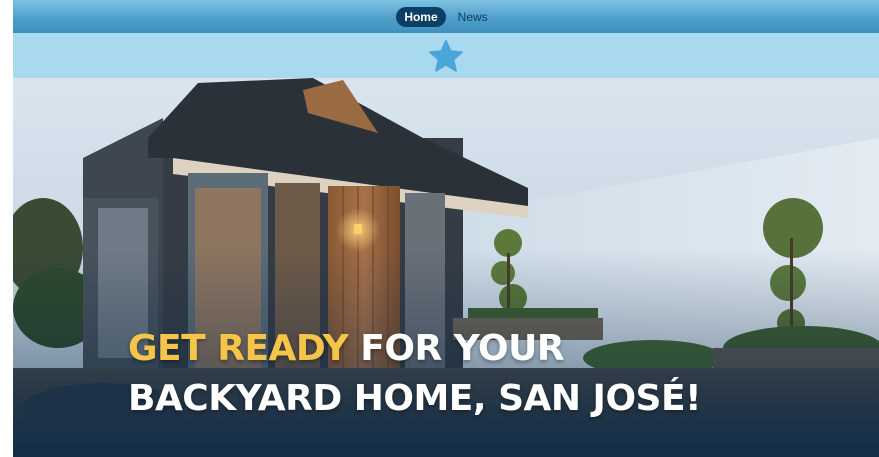  What do you see at coordinates (421, 16) in the screenshot?
I see `nav-item-home: Home` at bounding box center [421, 16].